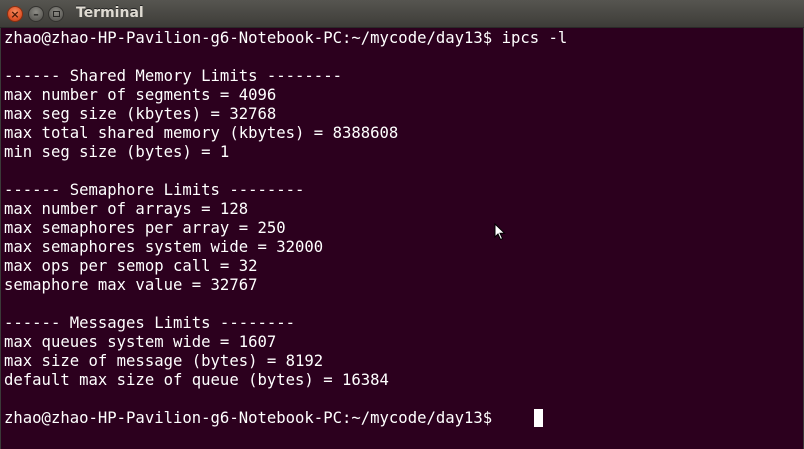 Image resolution: width=804 pixels, height=449 pixels. I want to click on window-titlebar: × – Terminal, so click(402, 14).